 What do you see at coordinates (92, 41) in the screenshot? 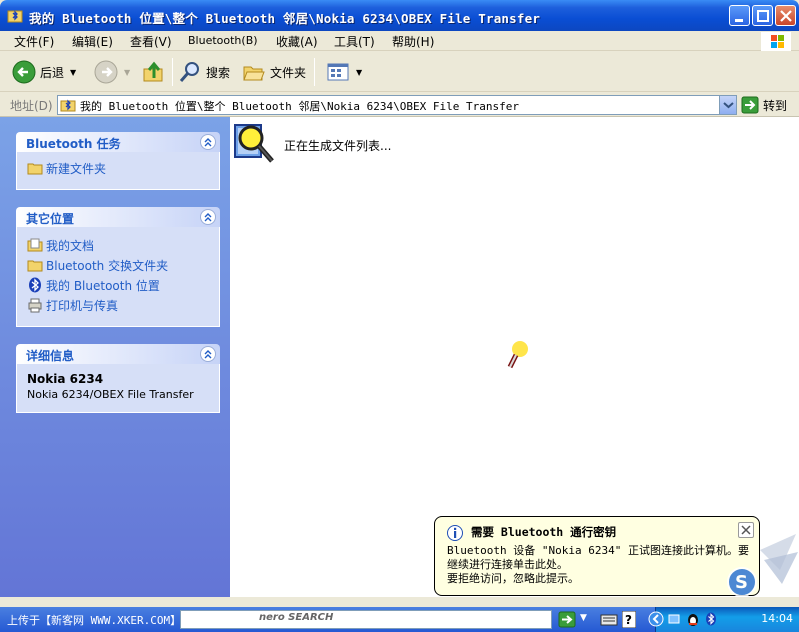
I see `menu-edit: 编辑(E)` at bounding box center [92, 41].